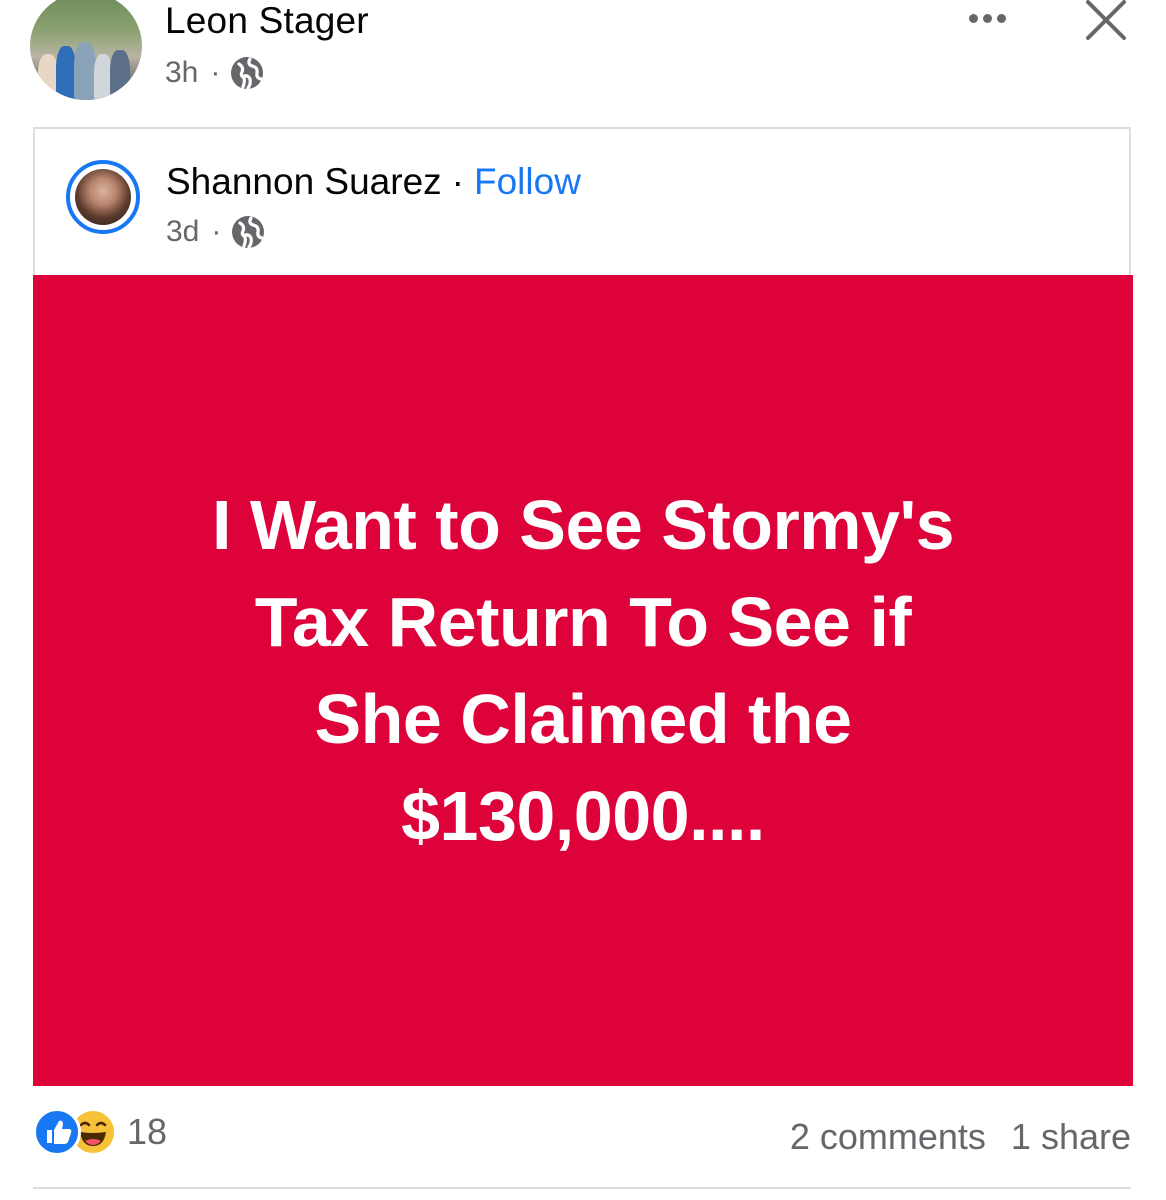 The image size is (1166, 1200). I want to click on text-post-line: I Want to See Stormy's, so click(583, 524).